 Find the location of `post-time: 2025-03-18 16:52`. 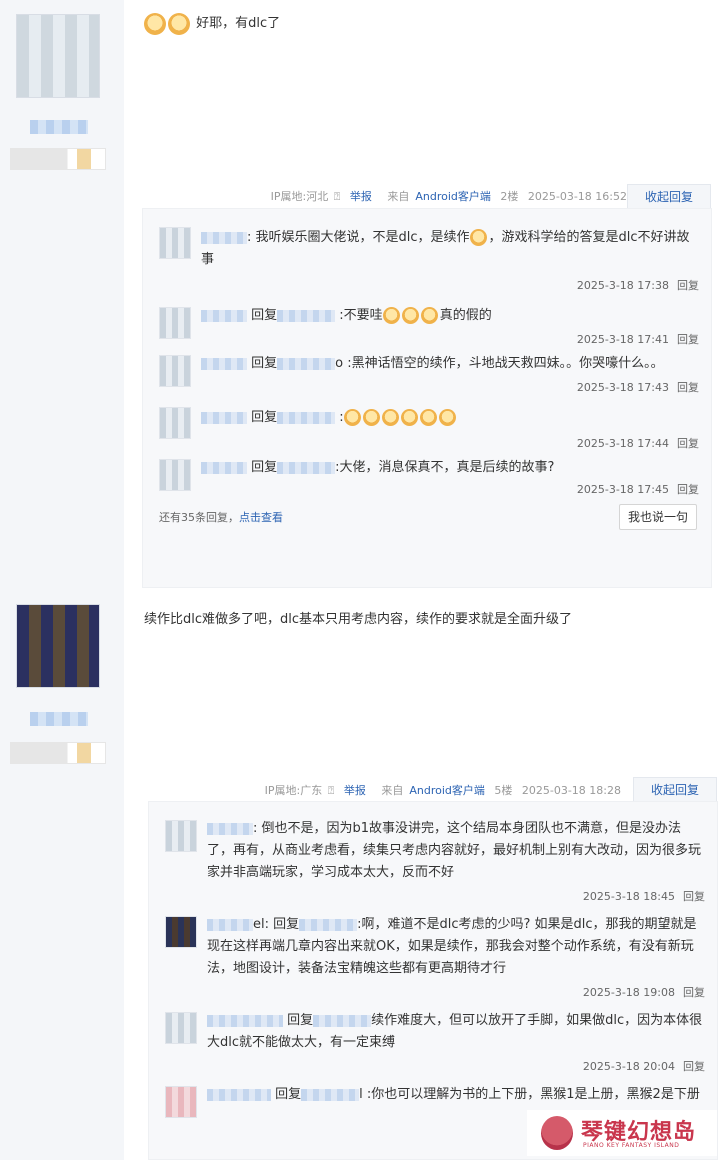

post-time: 2025-03-18 16:52 is located at coordinates (577, 196).